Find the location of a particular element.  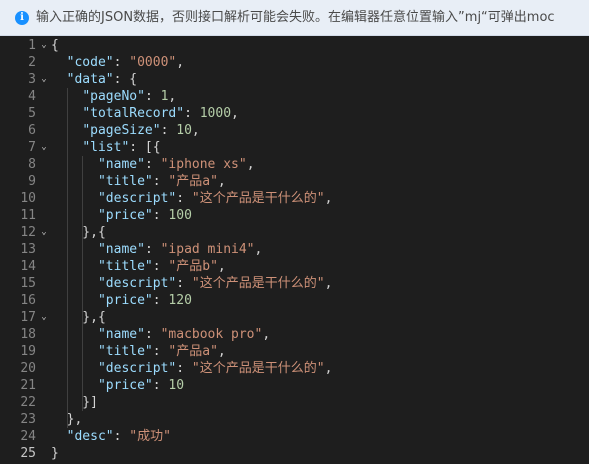

code-line: 10 "descript": "这个产品是干什么的", is located at coordinates (294, 198).